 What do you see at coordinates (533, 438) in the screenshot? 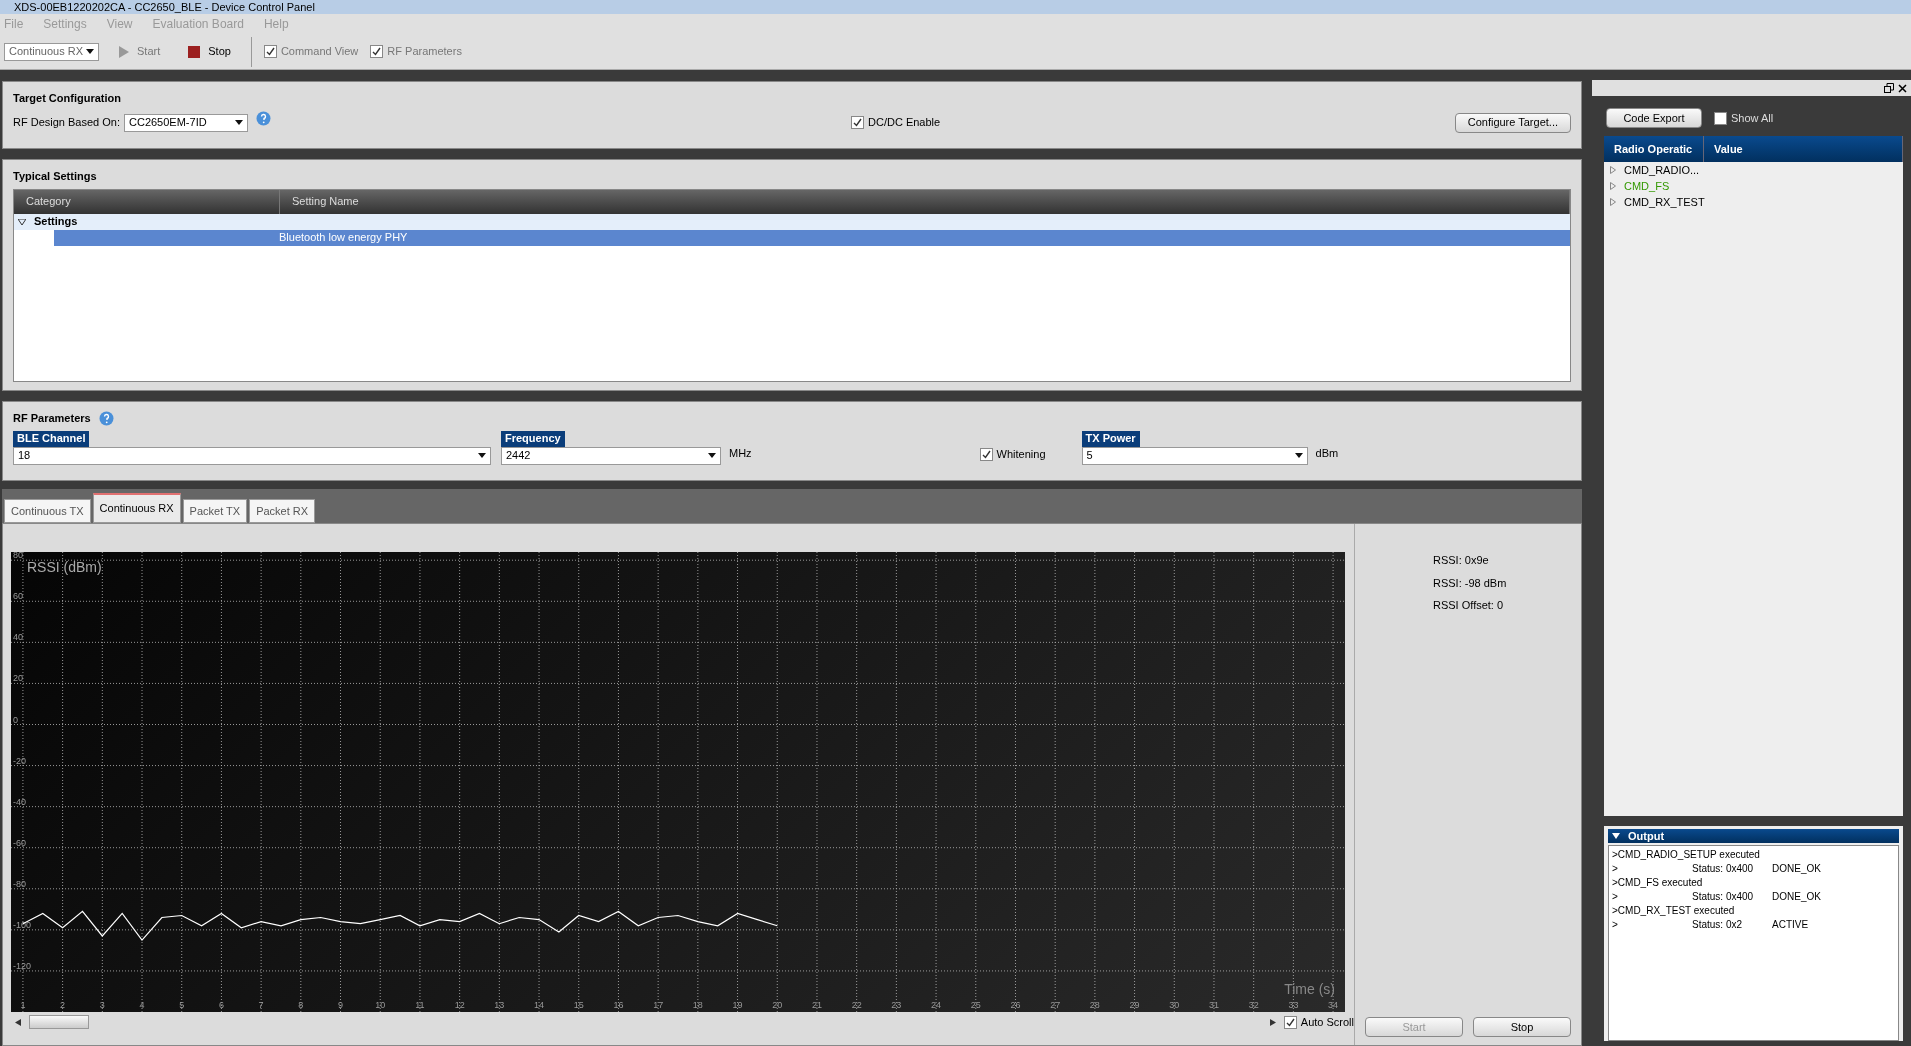
I see `field-label: Frequency` at bounding box center [533, 438].